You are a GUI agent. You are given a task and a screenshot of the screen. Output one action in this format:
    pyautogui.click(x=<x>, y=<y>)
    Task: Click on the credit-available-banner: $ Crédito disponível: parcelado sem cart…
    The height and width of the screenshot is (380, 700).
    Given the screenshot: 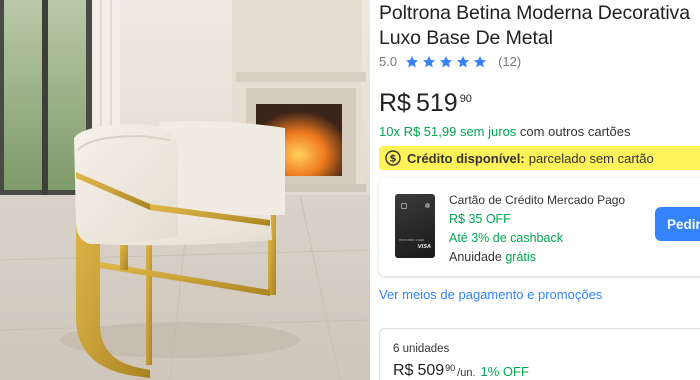 What is the action you would take?
    pyautogui.click(x=539, y=158)
    